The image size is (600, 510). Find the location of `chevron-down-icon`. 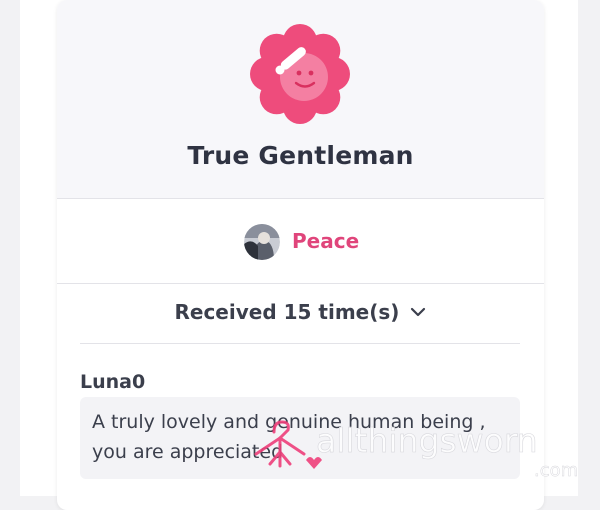

chevron-down-icon is located at coordinates (417, 312).